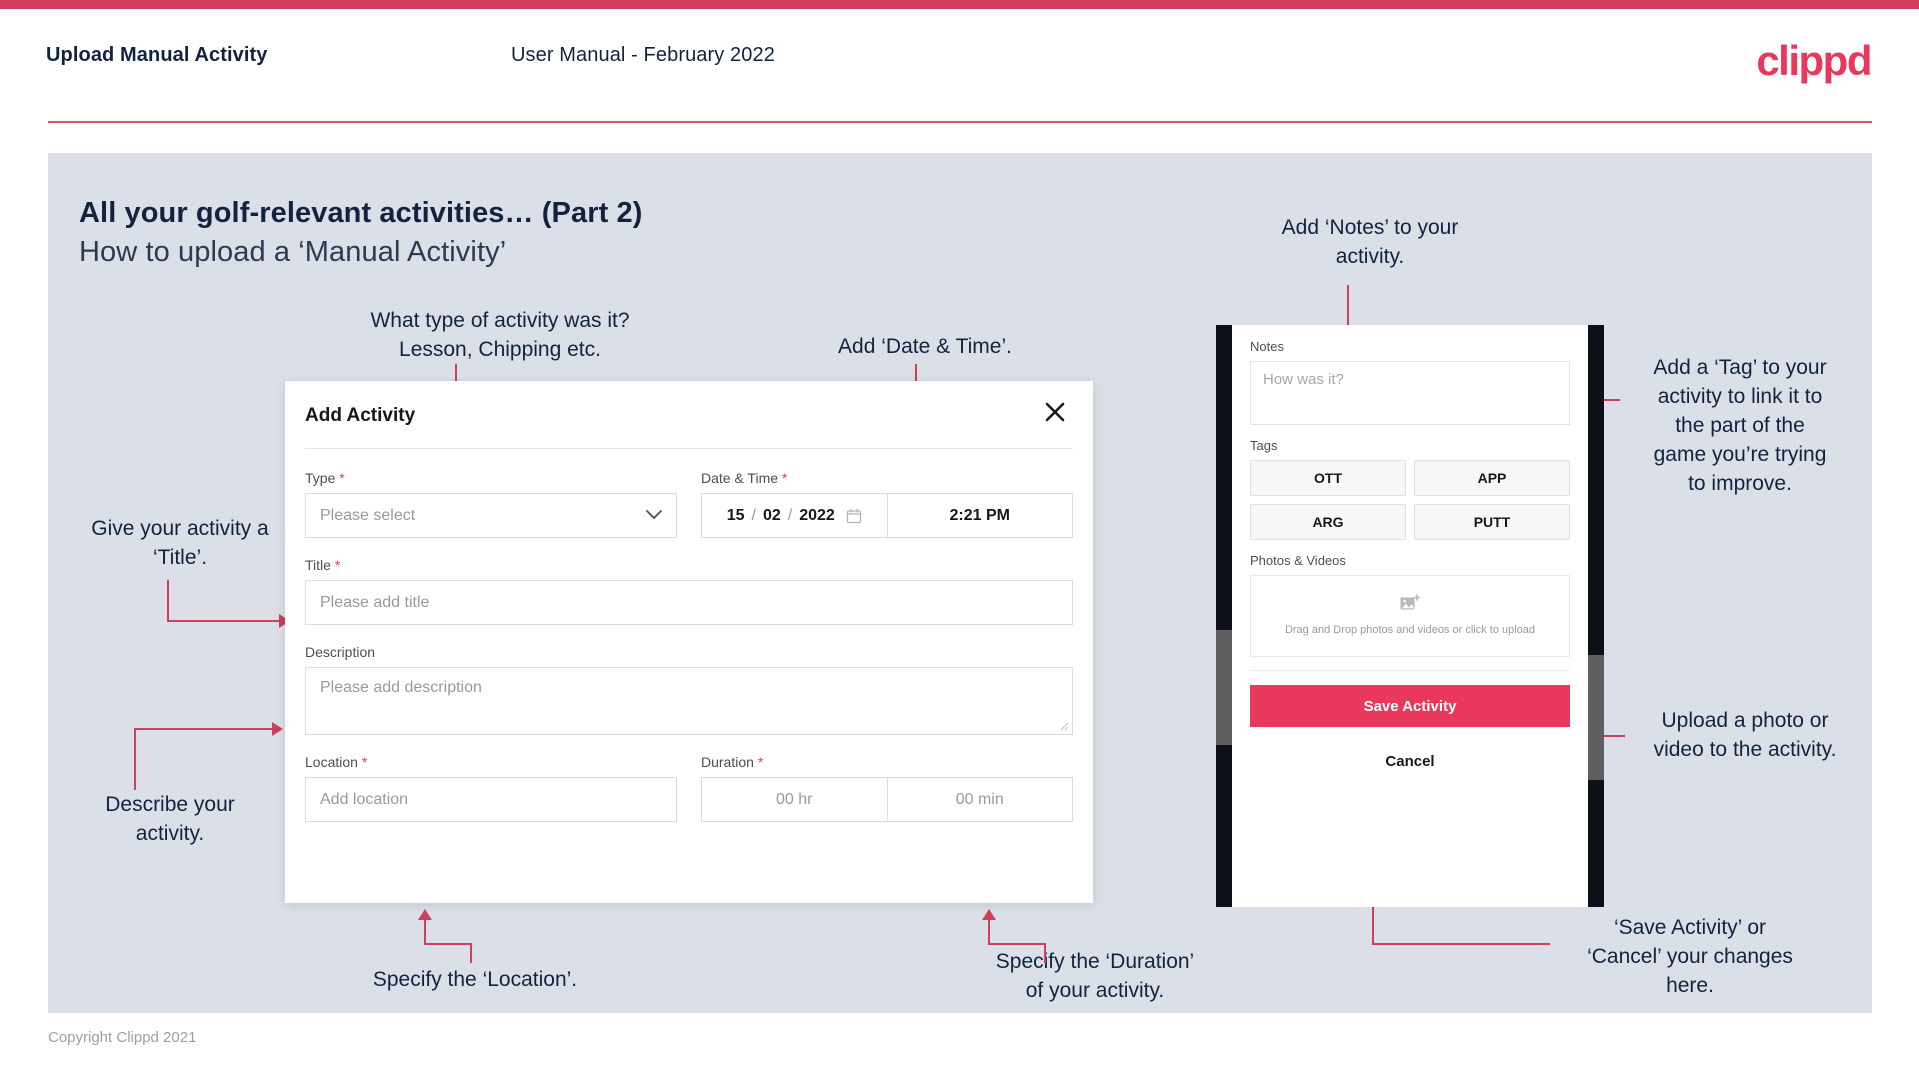 Image resolution: width=1919 pixels, height=1079 pixels. Describe the element at coordinates (1017, 944) in the screenshot. I see `arrow-duration-seg2` at that location.